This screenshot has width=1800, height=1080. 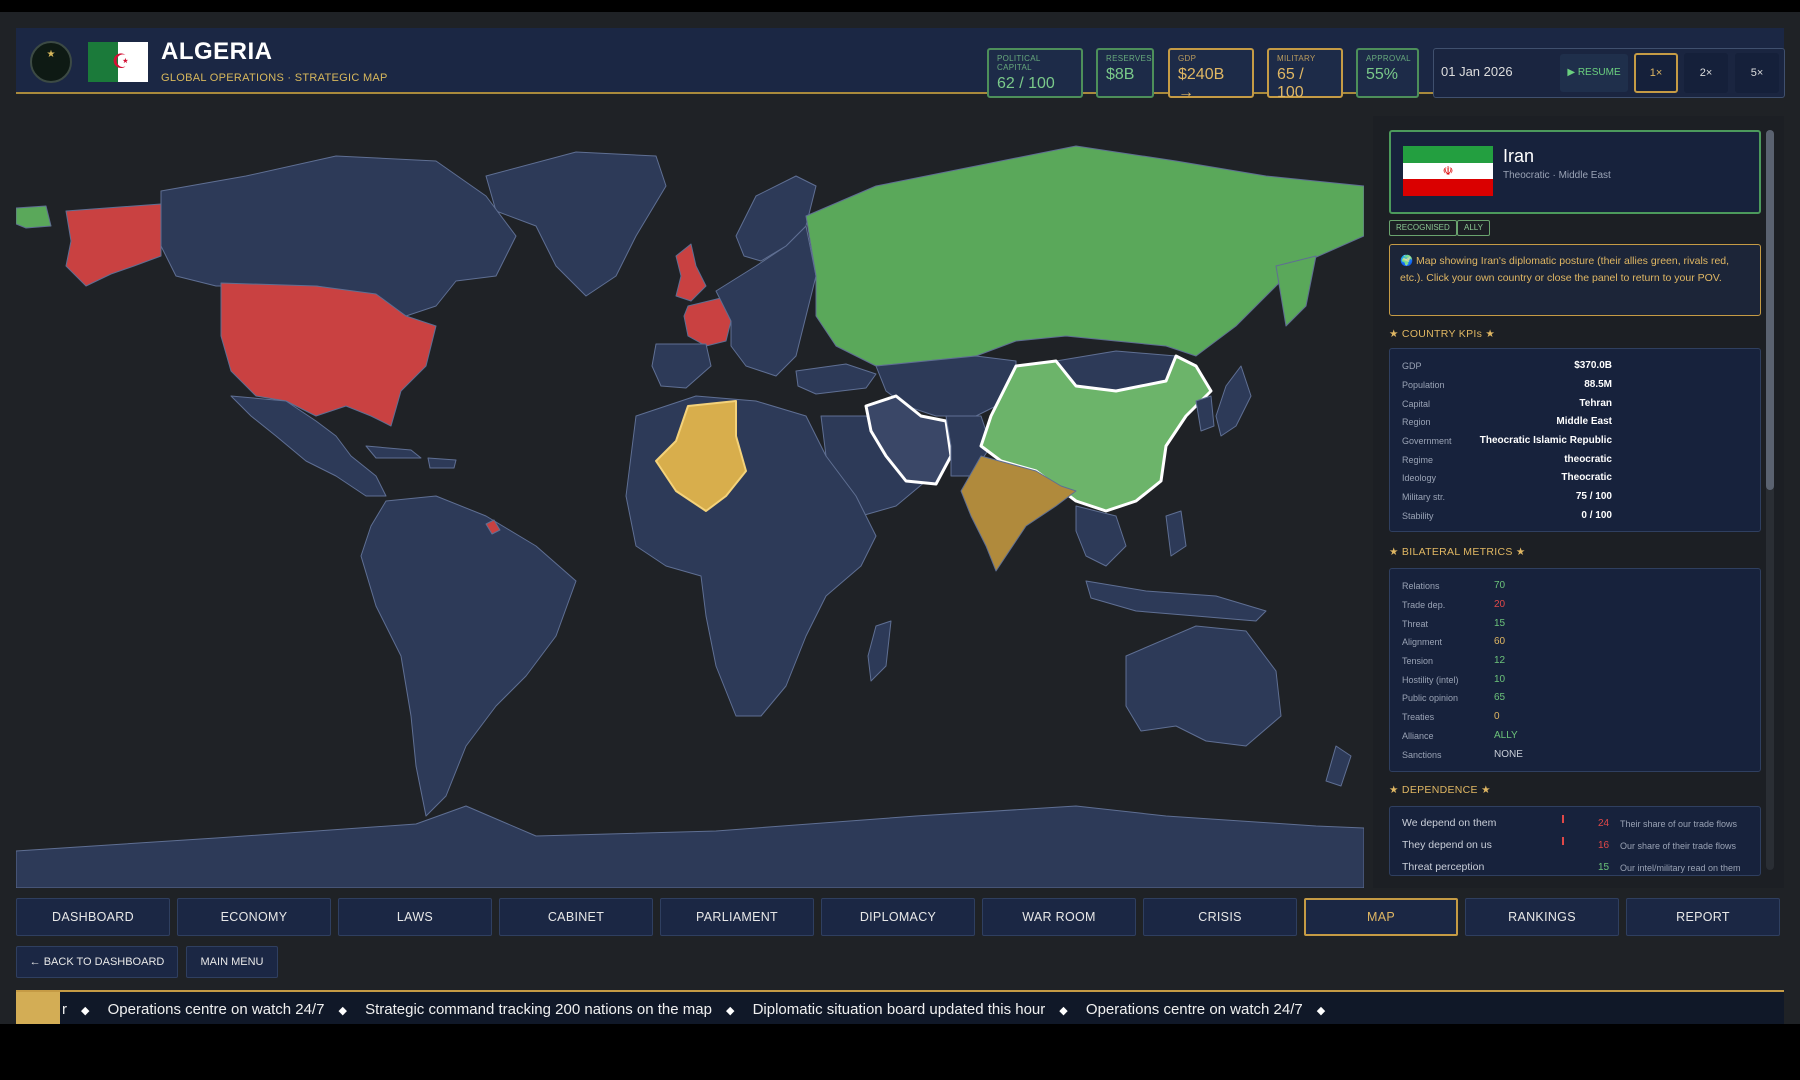 What do you see at coordinates (576, 917) in the screenshot?
I see `tab-cabinet: CABINET` at bounding box center [576, 917].